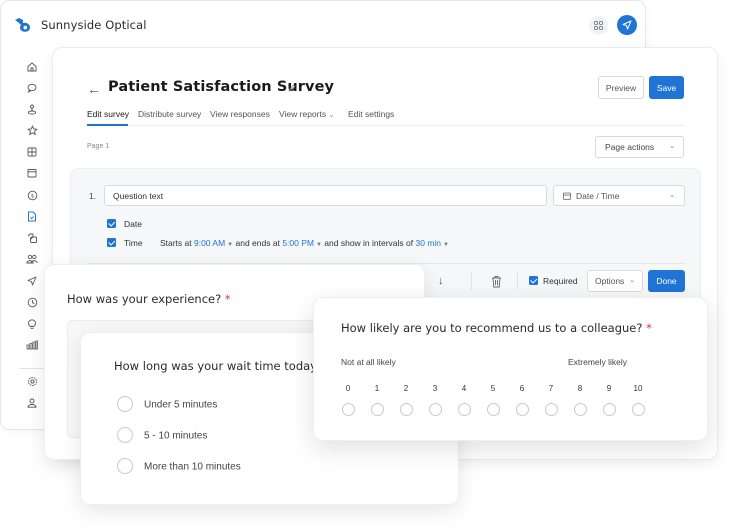 The width and height of the screenshot is (745, 532). Describe the element at coordinates (144, 299) in the screenshot. I see `experience-question-text: How was your experience?` at that location.